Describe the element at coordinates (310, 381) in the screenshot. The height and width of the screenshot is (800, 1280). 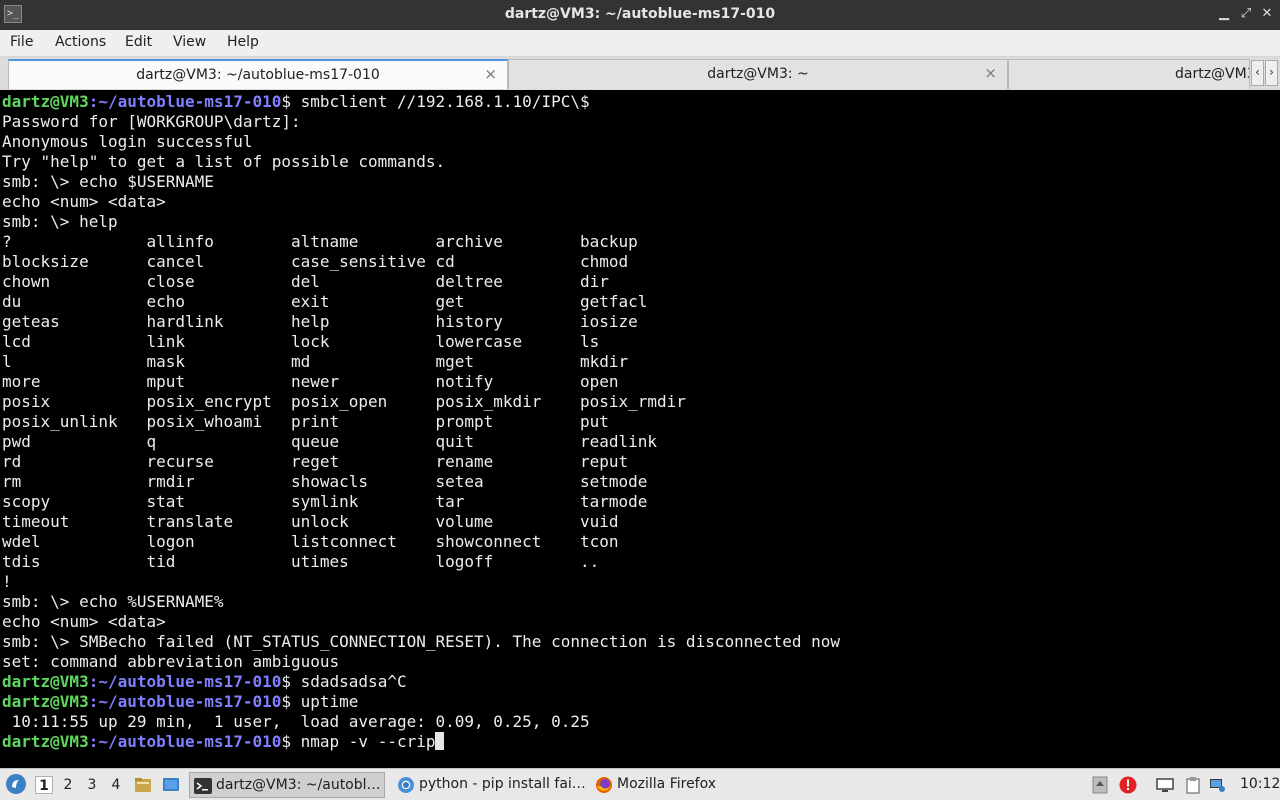
I see `terminal-output-line: more mput newer notify open` at that location.